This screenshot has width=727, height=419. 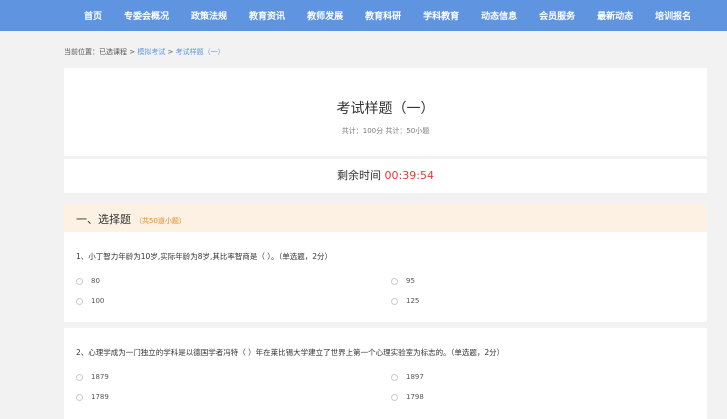 What do you see at coordinates (209, 15) in the screenshot?
I see `nav-item-policies: 政策法规` at bounding box center [209, 15].